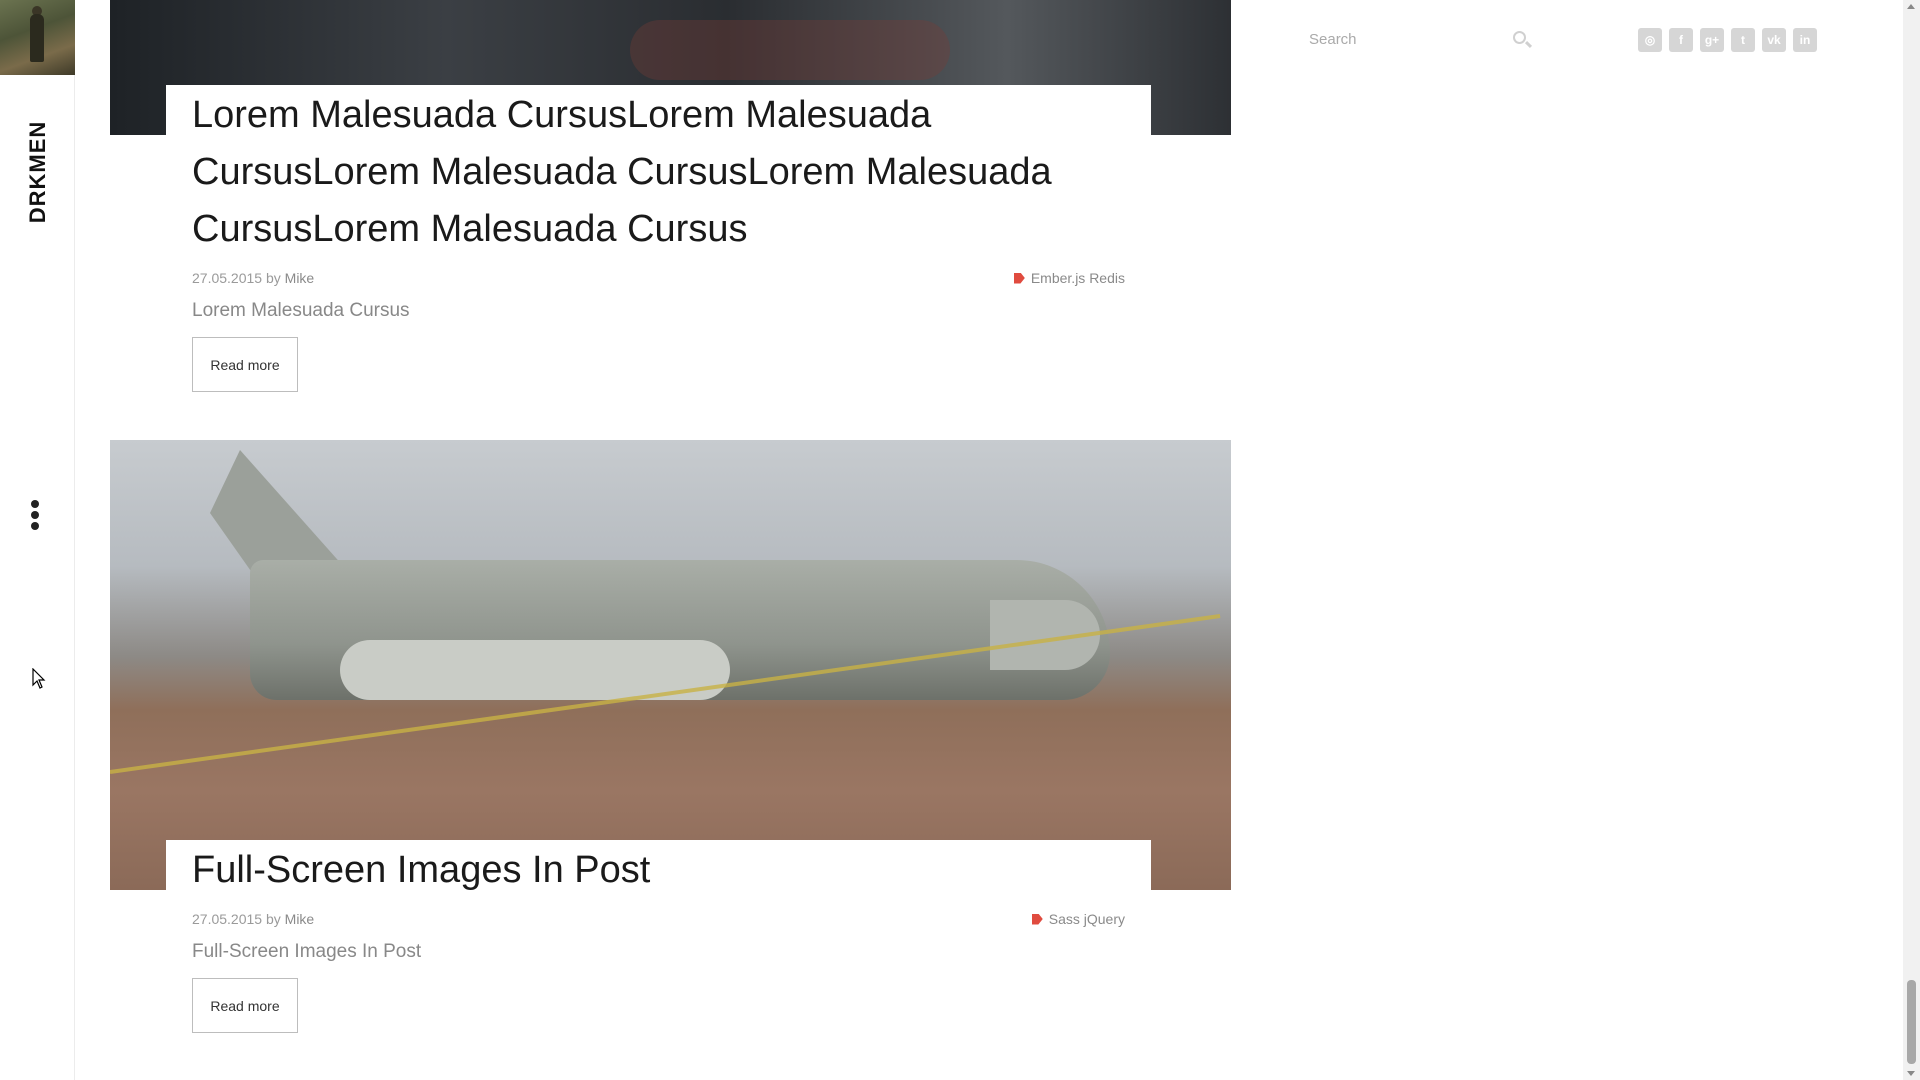 The width and height of the screenshot is (1920, 1080). Describe the element at coordinates (1911, 1073) in the screenshot. I see `scroll-down-icon` at that location.